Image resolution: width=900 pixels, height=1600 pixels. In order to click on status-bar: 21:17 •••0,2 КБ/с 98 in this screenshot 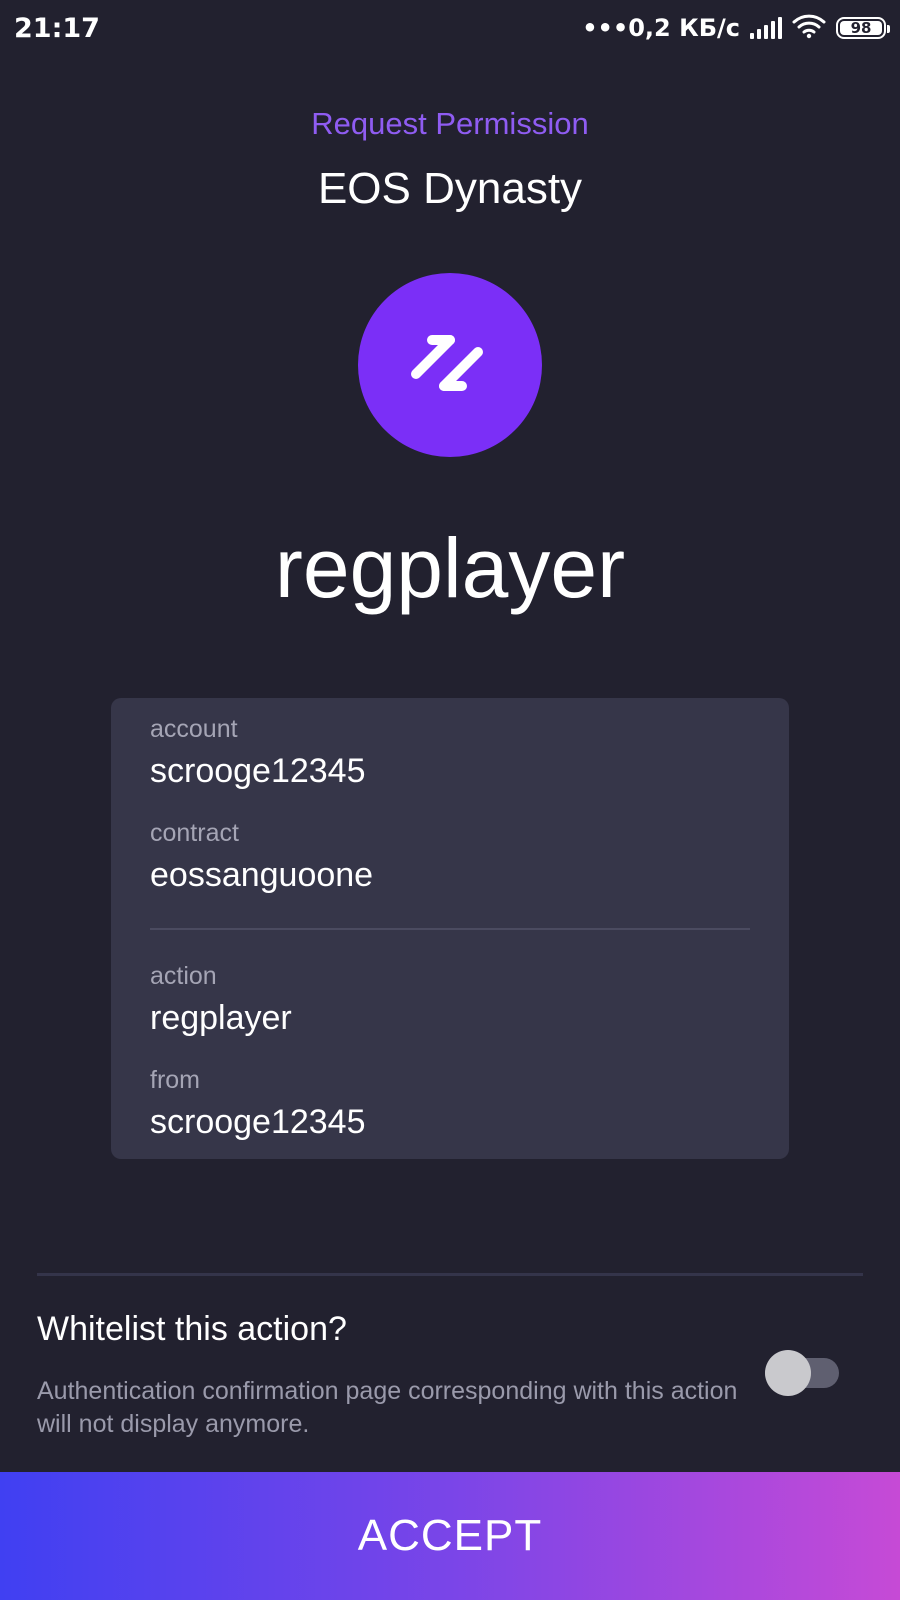, I will do `click(450, 28)`.